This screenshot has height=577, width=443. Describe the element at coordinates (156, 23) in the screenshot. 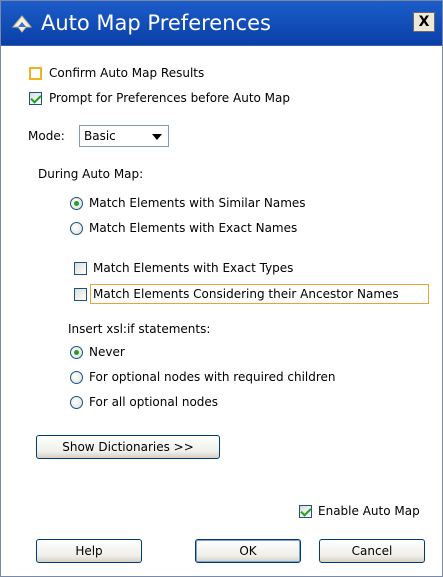

I see `window-title: Auto Map Preferences` at that location.